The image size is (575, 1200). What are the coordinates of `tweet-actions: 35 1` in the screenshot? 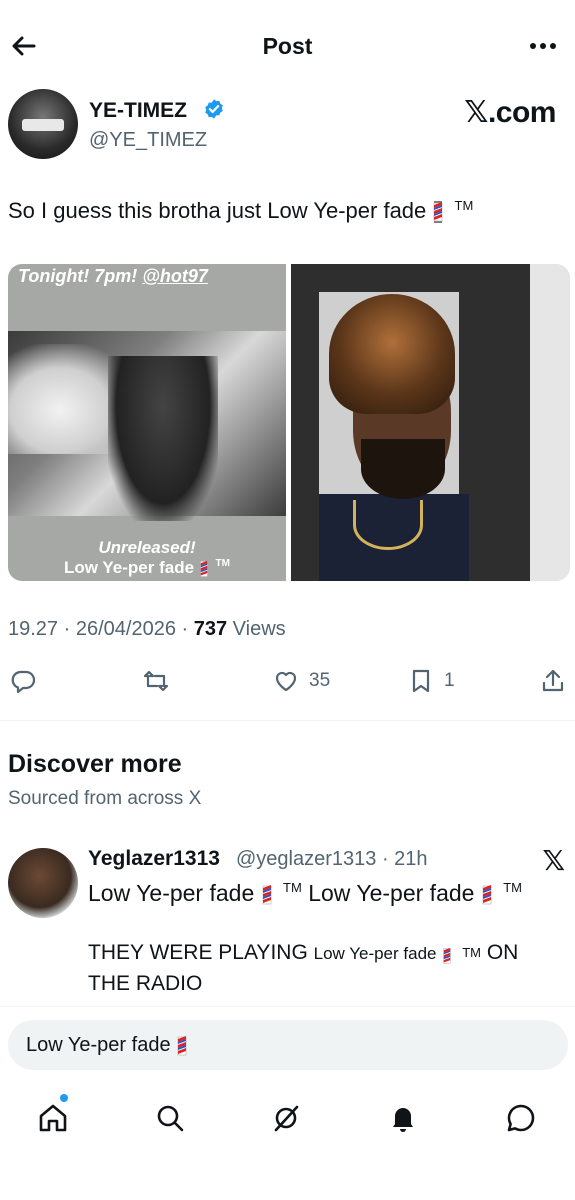 It's located at (287, 681).